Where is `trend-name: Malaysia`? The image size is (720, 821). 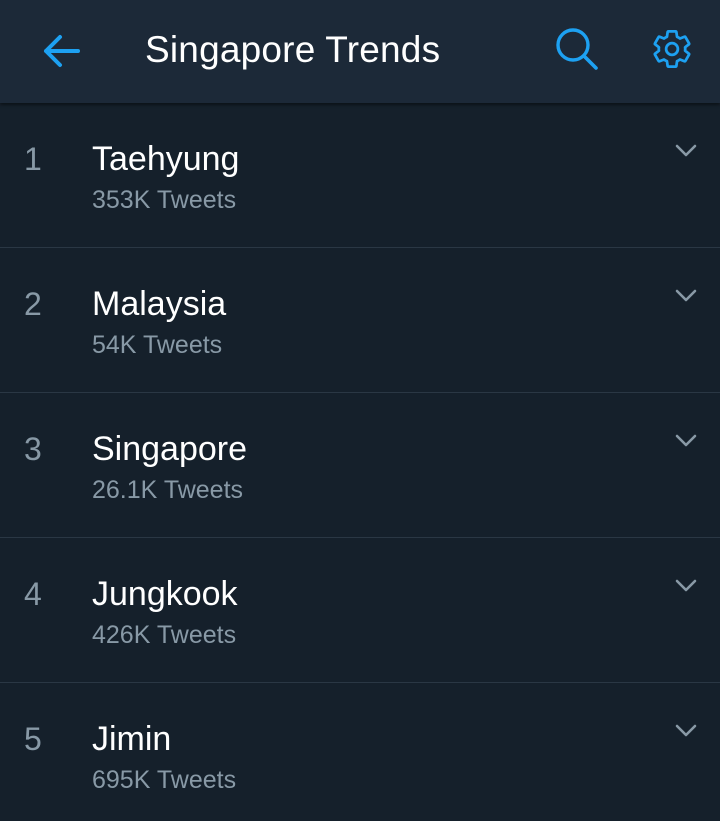 trend-name: Malaysia is located at coordinates (159, 304).